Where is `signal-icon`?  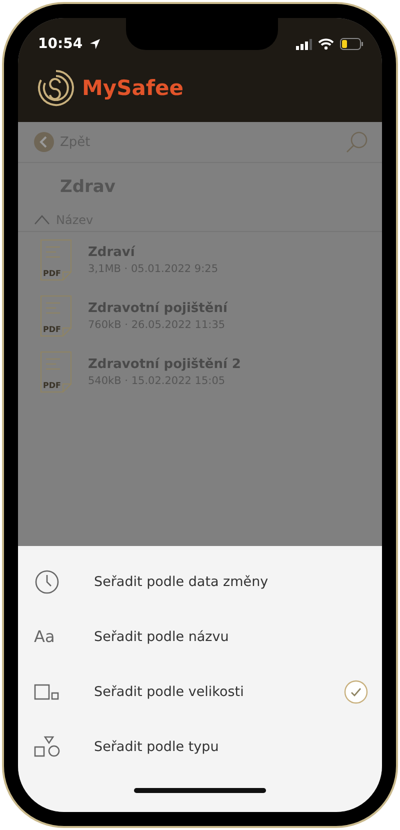
signal-icon is located at coordinates (304, 44).